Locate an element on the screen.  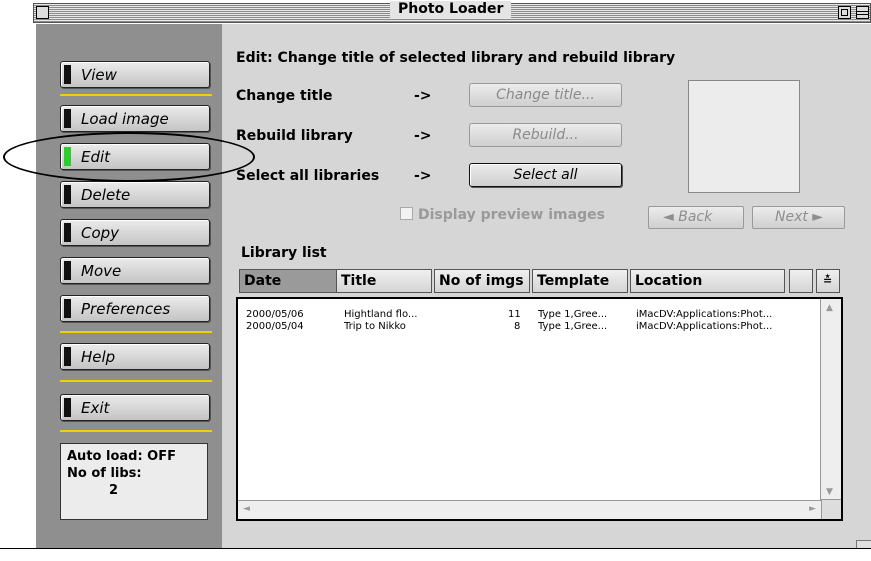
scroll-corner is located at coordinates (831, 509).